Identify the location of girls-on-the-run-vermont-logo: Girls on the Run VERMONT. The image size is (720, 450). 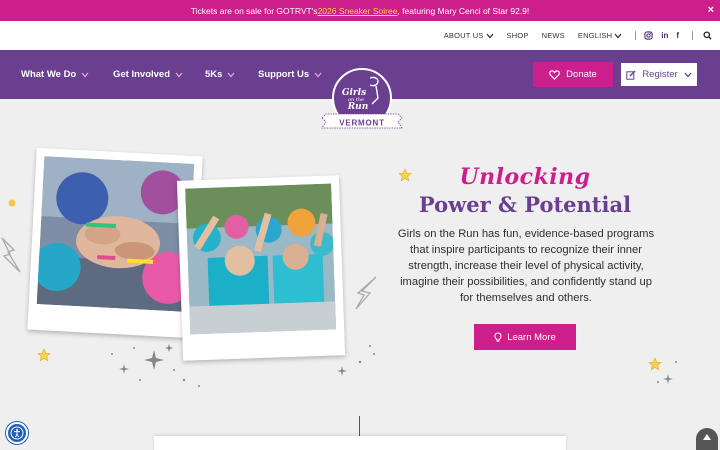
(362, 102).